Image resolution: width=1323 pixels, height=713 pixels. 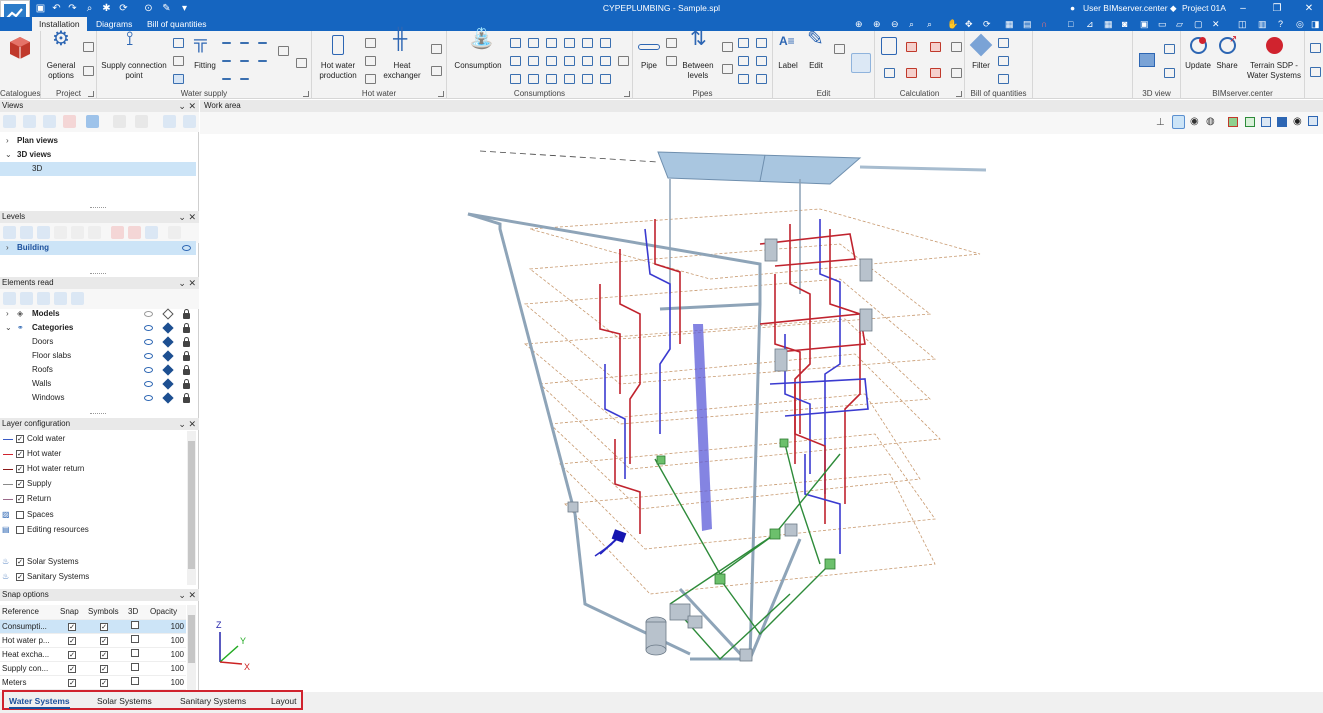 What do you see at coordinates (515, 78) in the screenshot?
I see `consumption-c1-icon` at bounding box center [515, 78].